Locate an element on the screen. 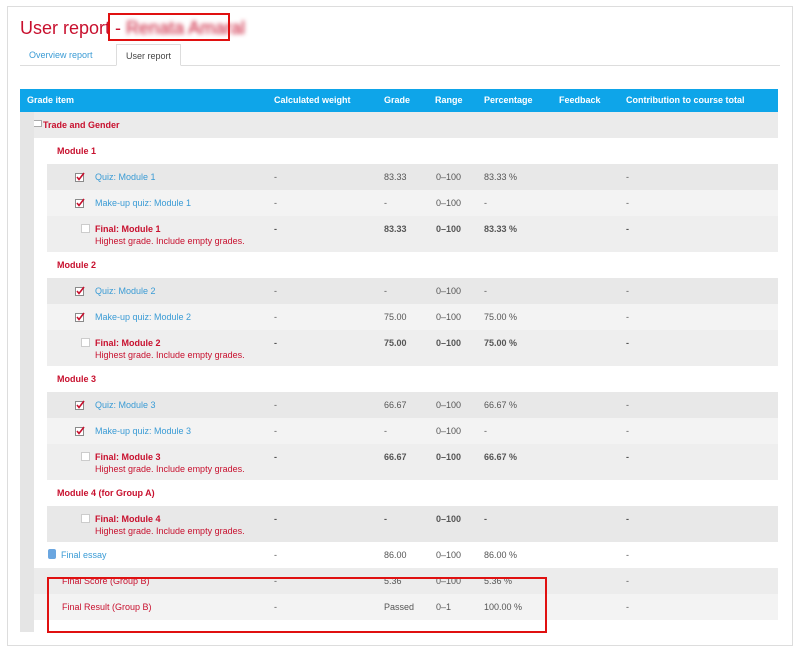 This screenshot has height=659, width=800. module-heading-row: Module 3 is located at coordinates (412, 379).